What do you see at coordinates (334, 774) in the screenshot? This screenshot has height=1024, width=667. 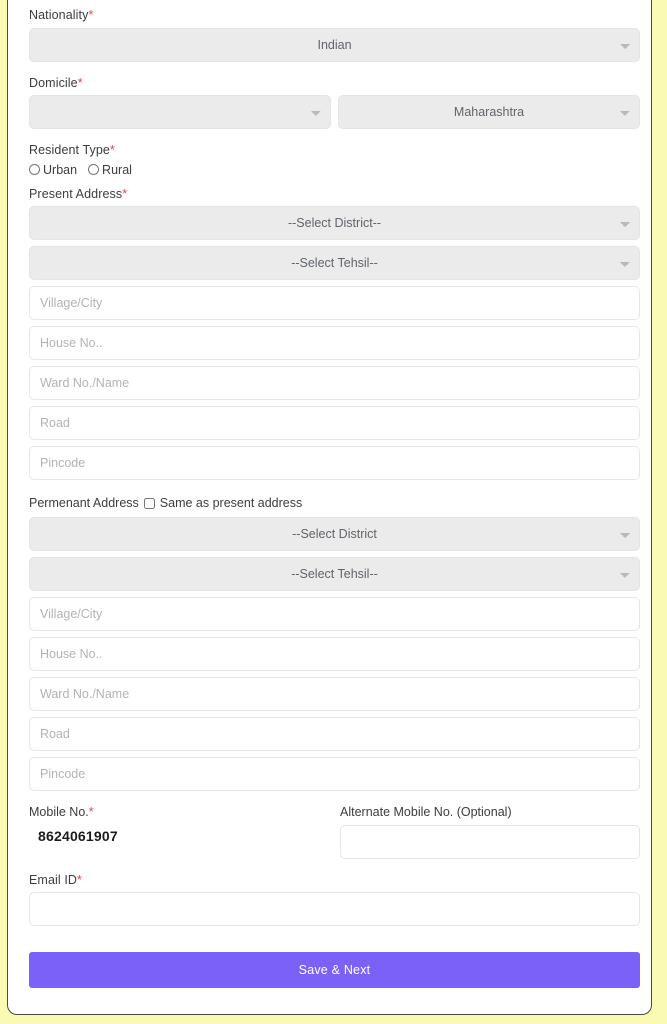 I see `permanent-pincode-input` at bounding box center [334, 774].